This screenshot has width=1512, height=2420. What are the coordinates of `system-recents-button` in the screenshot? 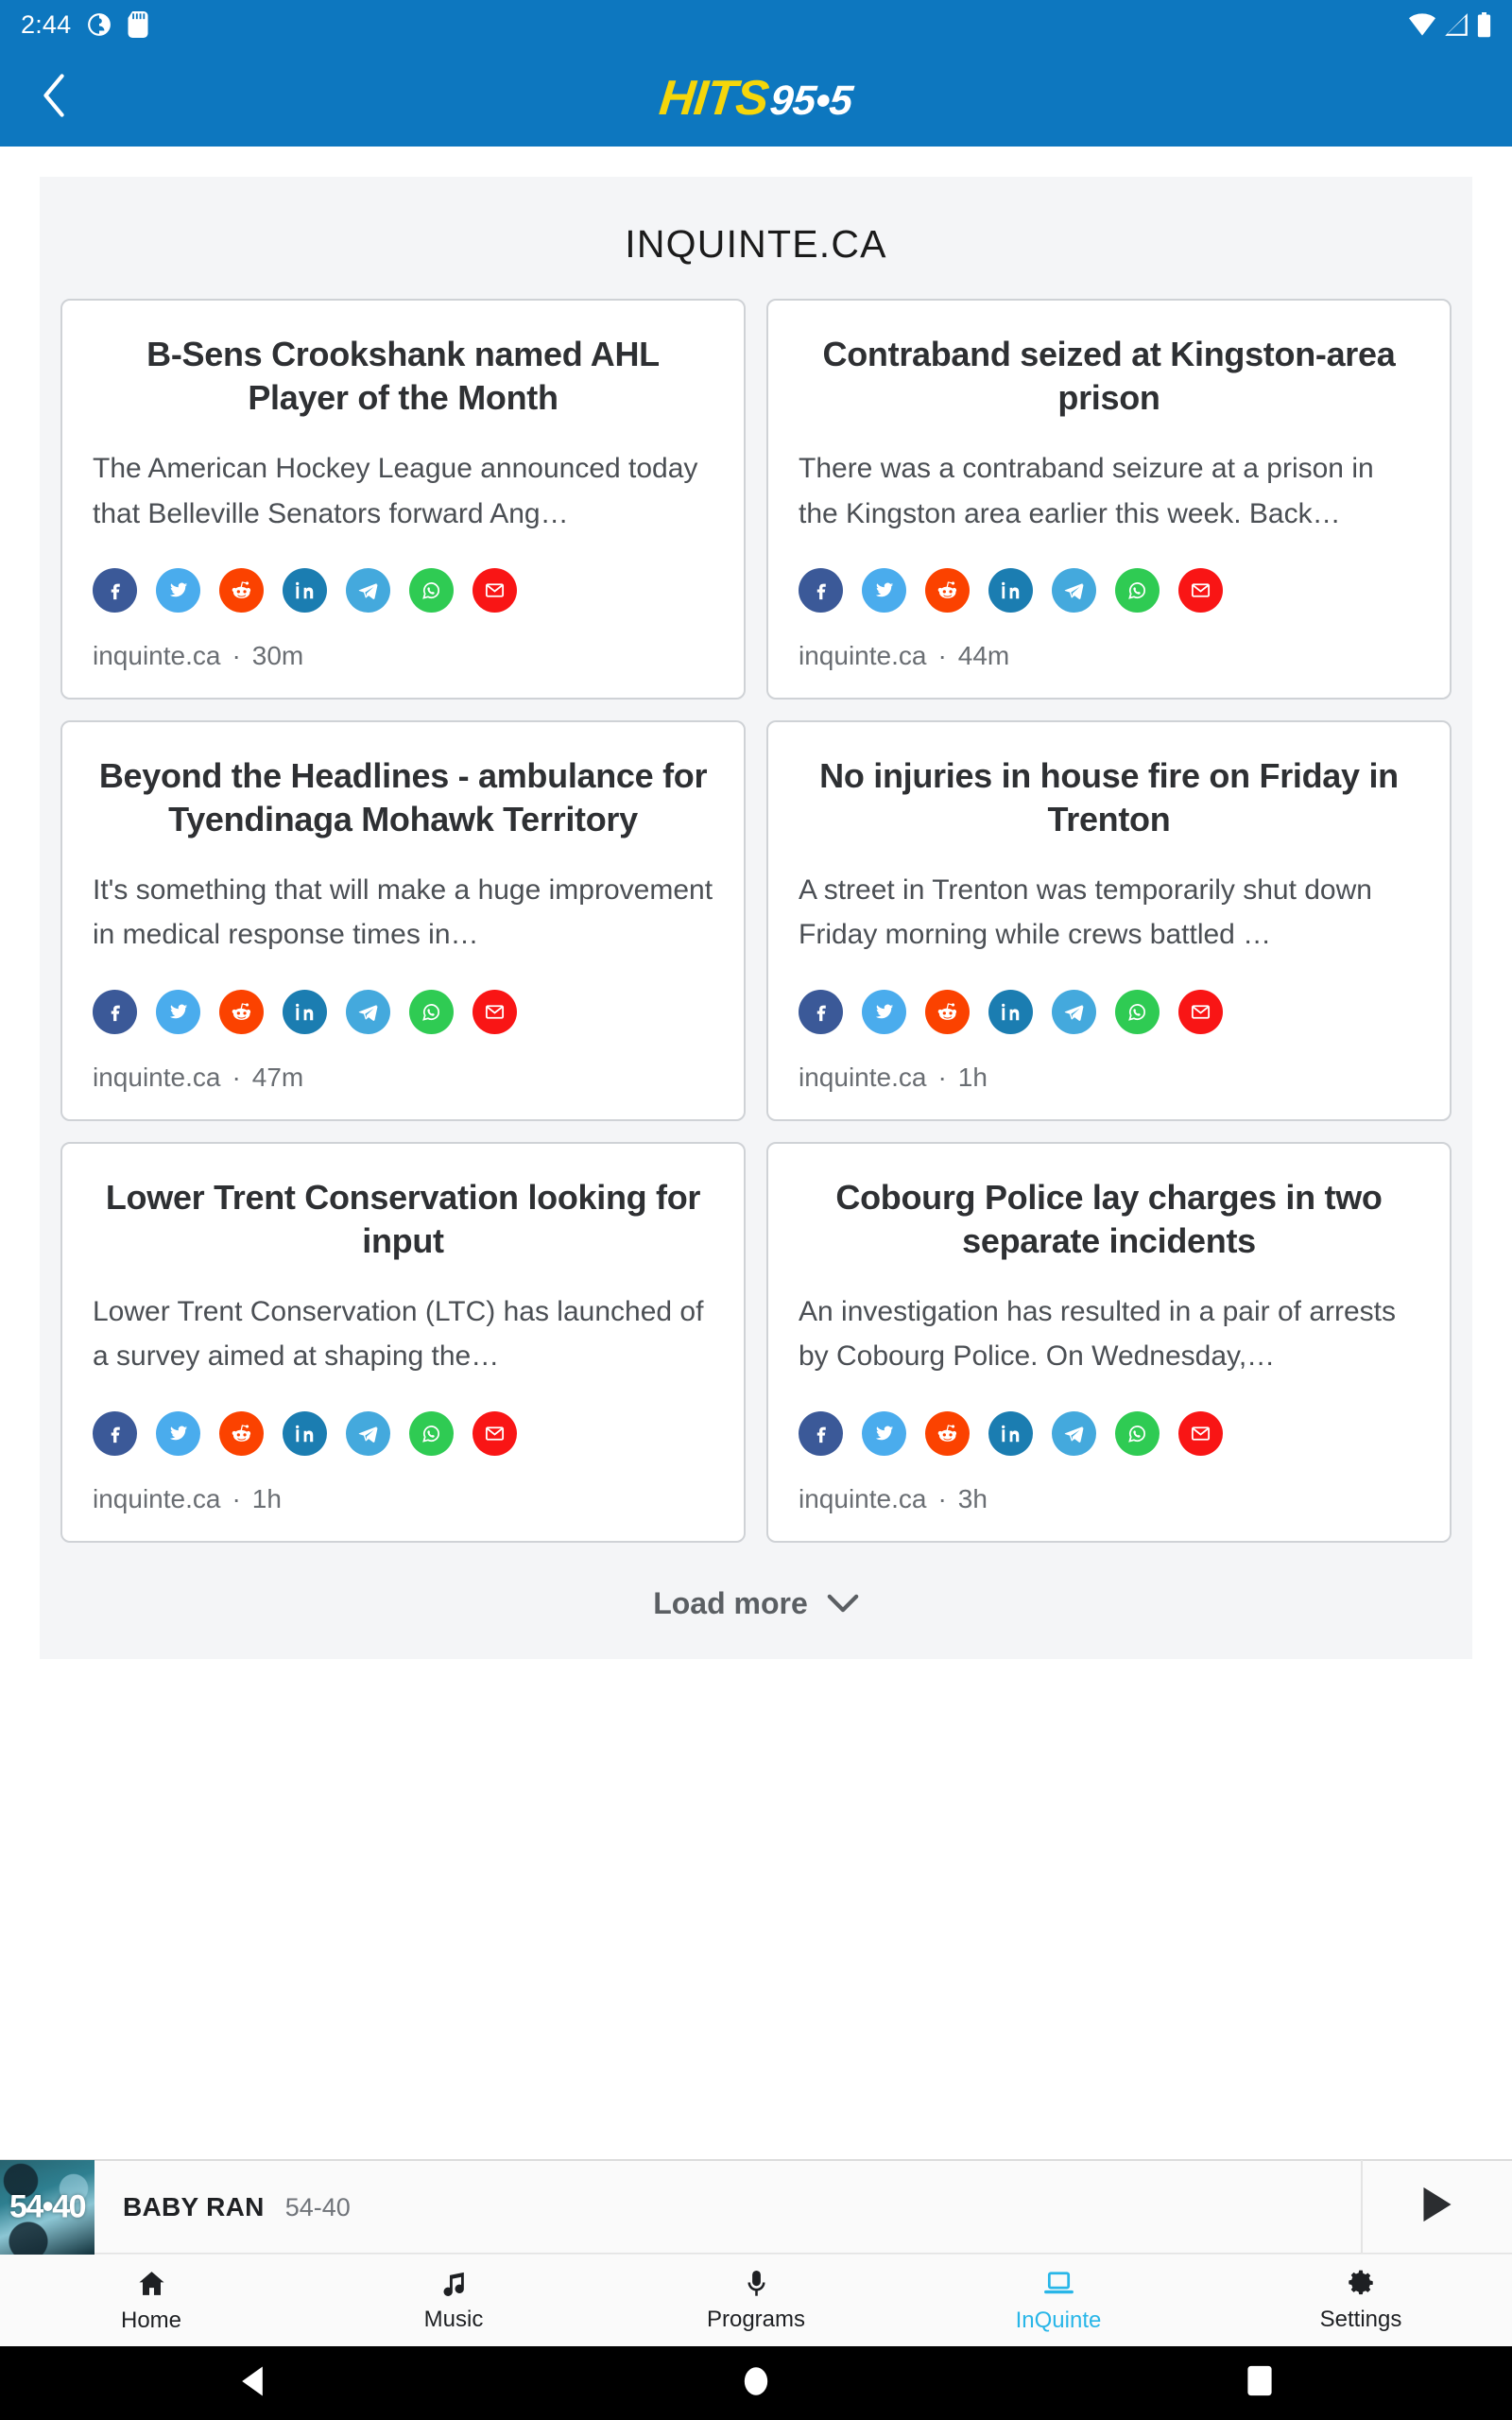 It's located at (1260, 2383).